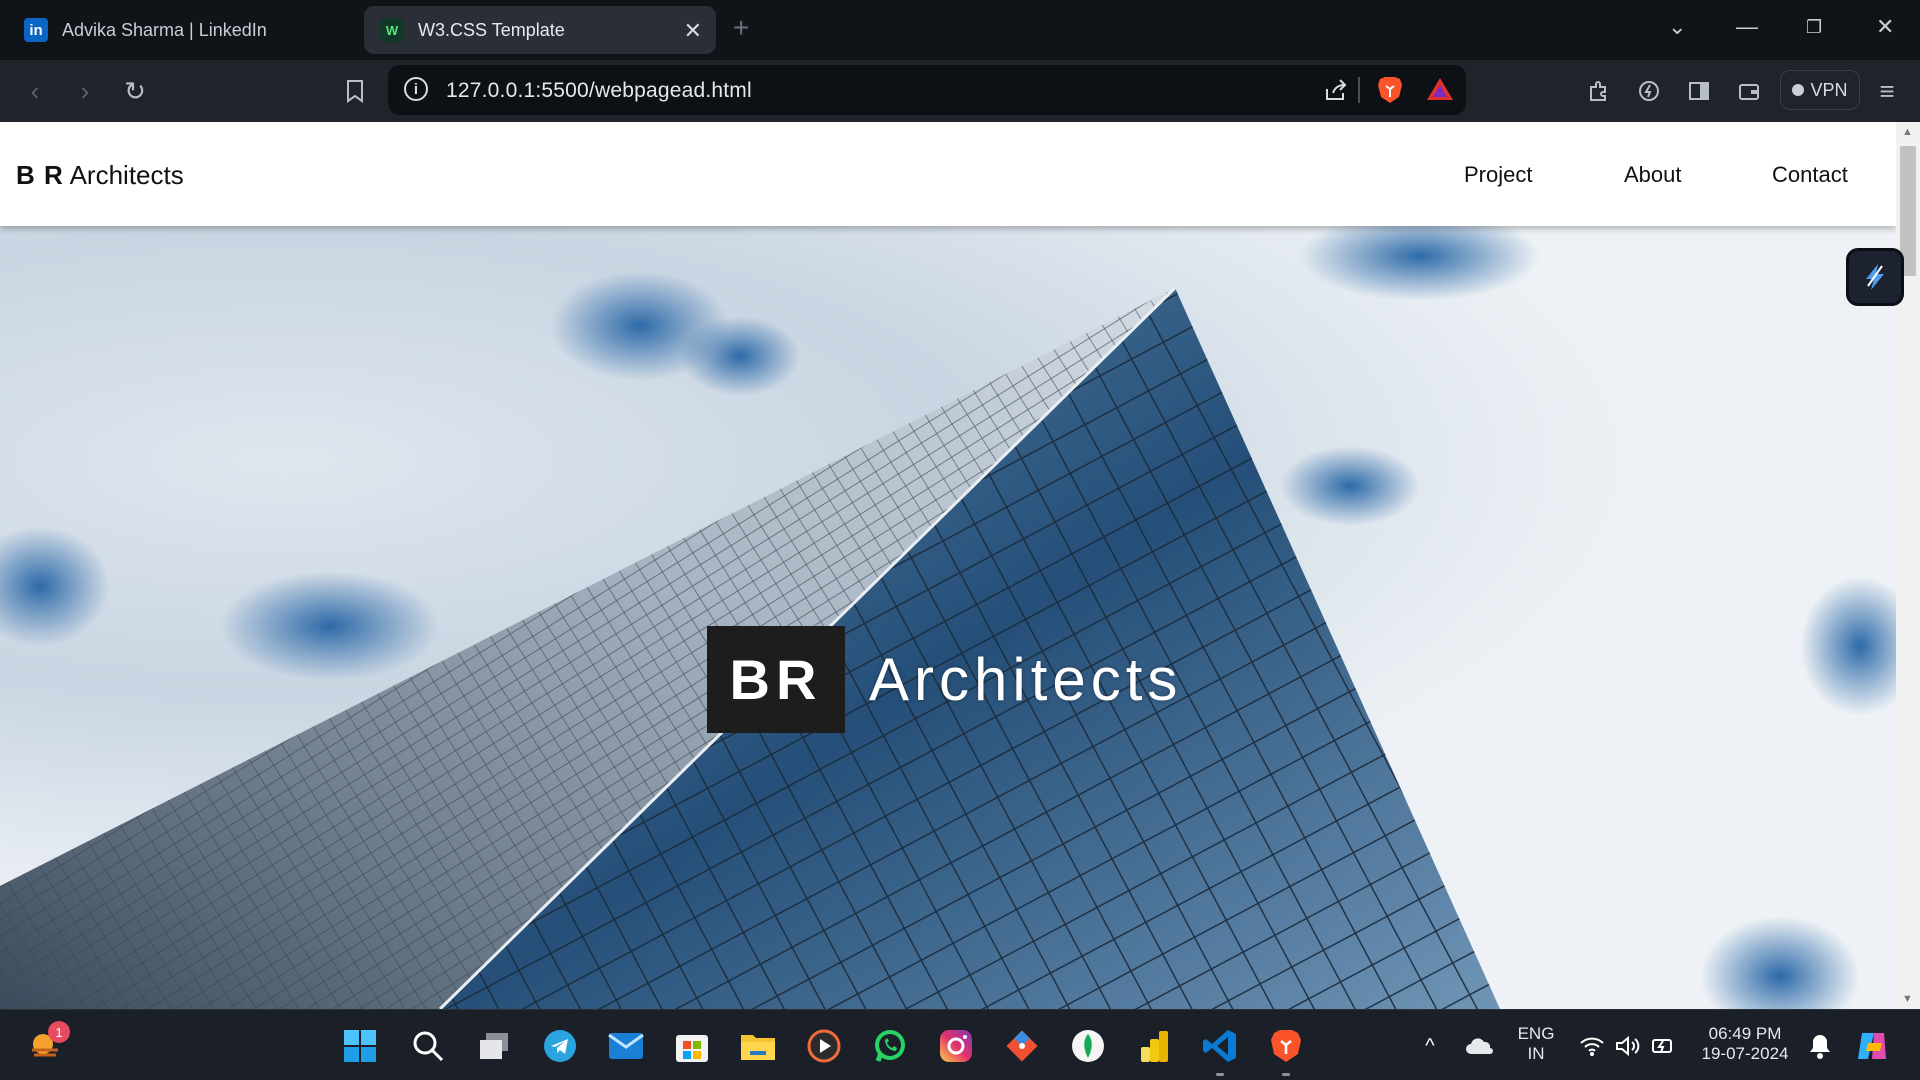 Image resolution: width=1920 pixels, height=1080 pixels. Describe the element at coordinates (1820, 1046) in the screenshot. I see `notification-bell-icon` at that location.